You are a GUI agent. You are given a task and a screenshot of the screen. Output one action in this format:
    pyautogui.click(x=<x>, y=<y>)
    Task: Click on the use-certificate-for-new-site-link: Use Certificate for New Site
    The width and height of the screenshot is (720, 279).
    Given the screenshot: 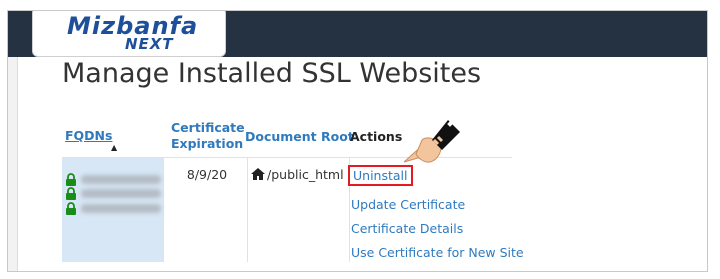 What is the action you would take?
    pyautogui.click(x=437, y=252)
    